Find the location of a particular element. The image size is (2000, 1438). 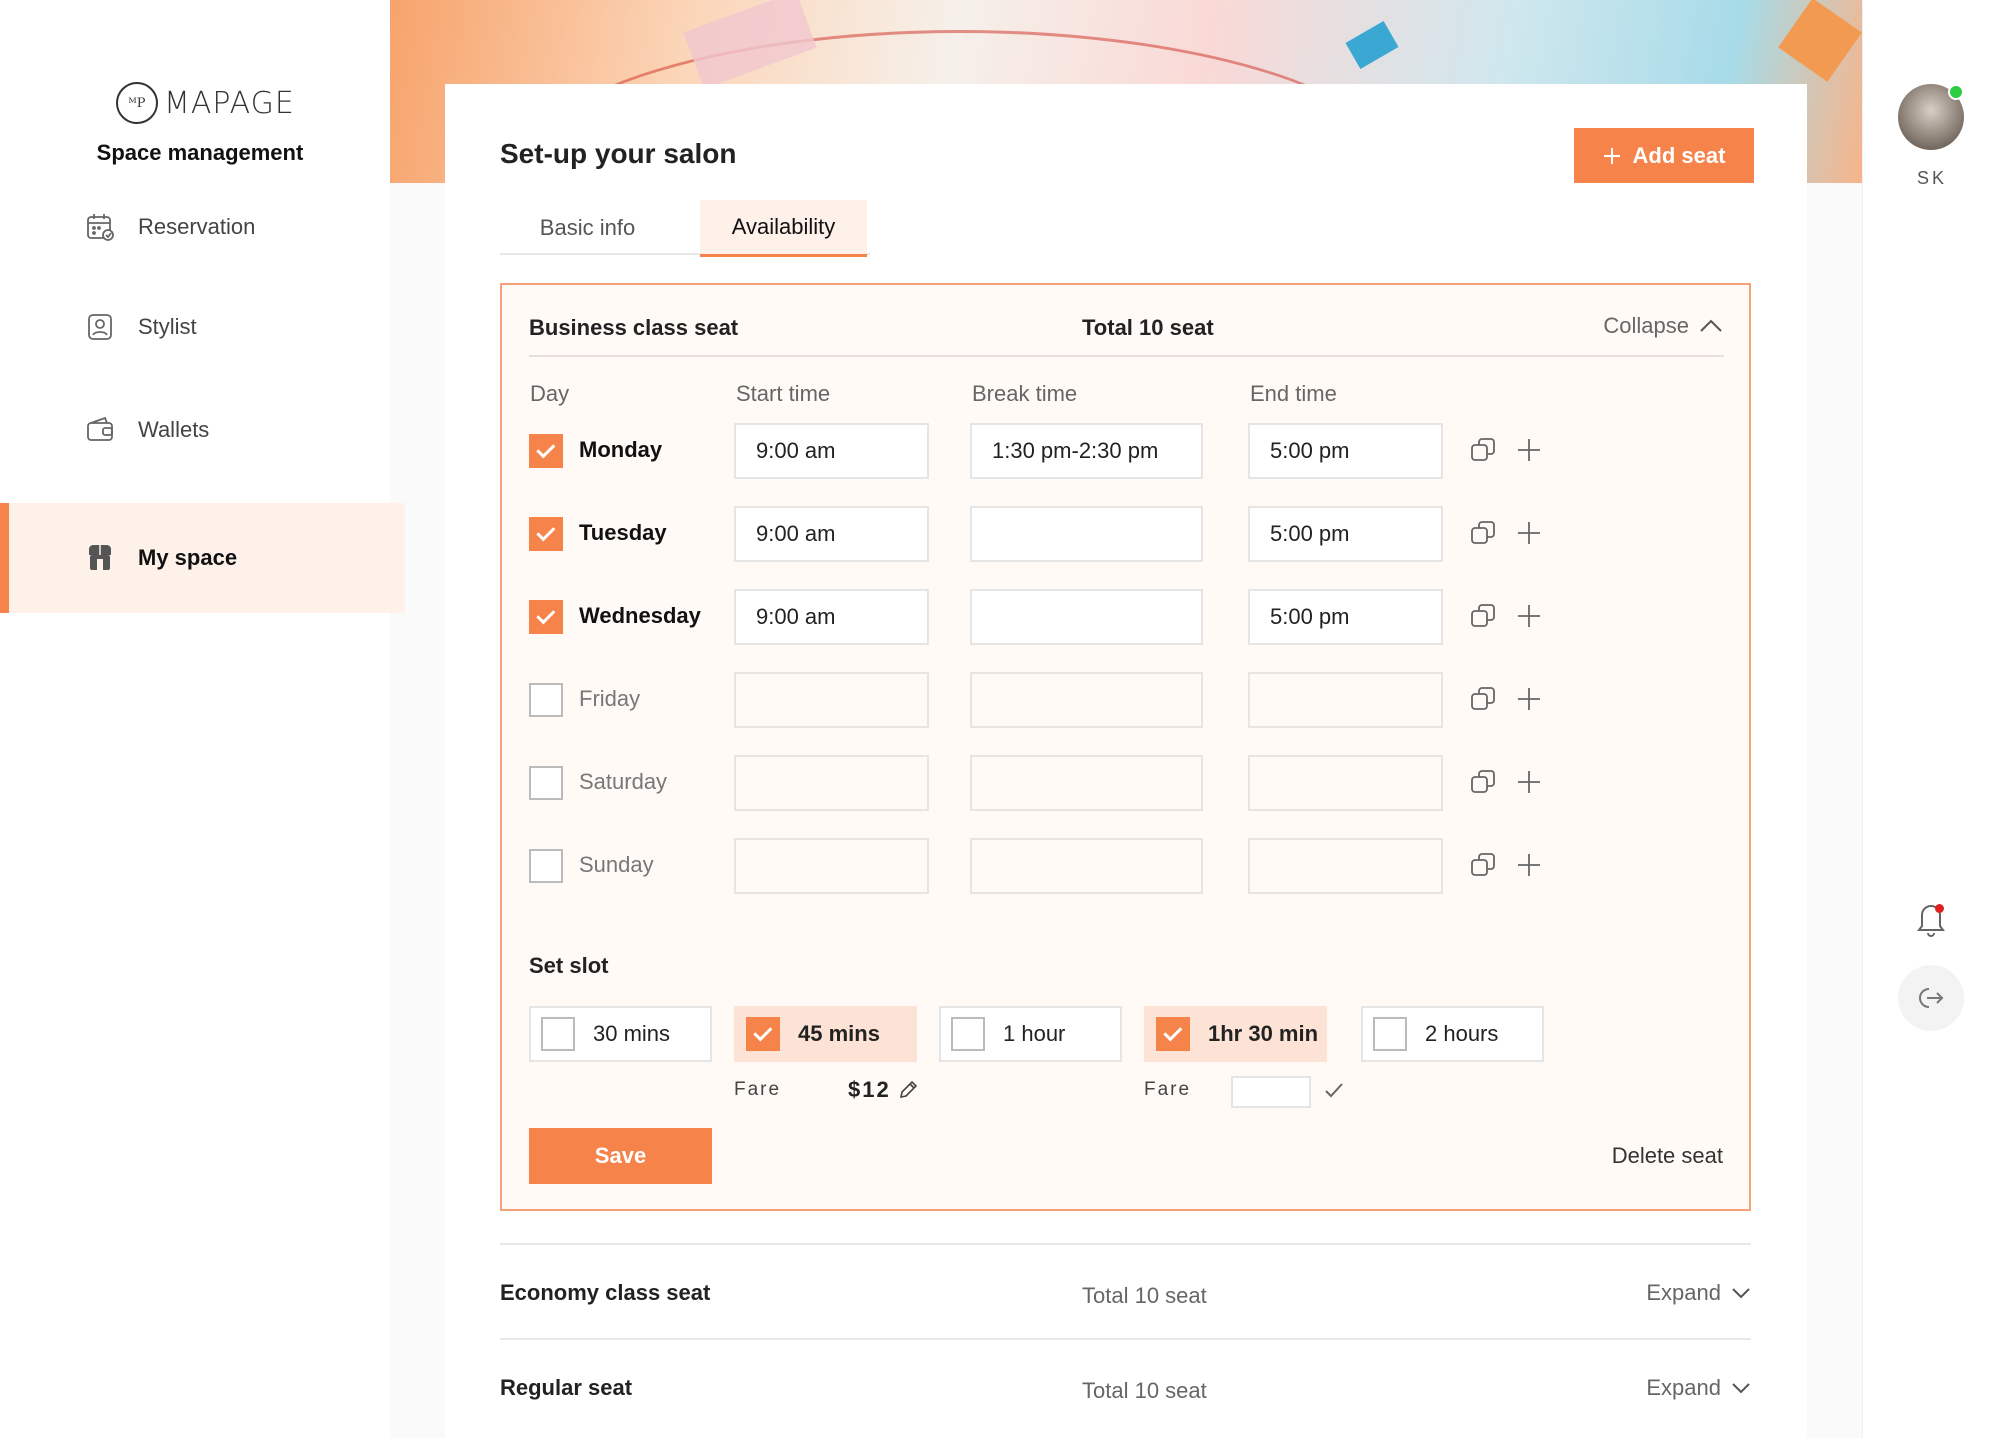

slot-option-1-hour: 1 hour is located at coordinates (1030, 1034).